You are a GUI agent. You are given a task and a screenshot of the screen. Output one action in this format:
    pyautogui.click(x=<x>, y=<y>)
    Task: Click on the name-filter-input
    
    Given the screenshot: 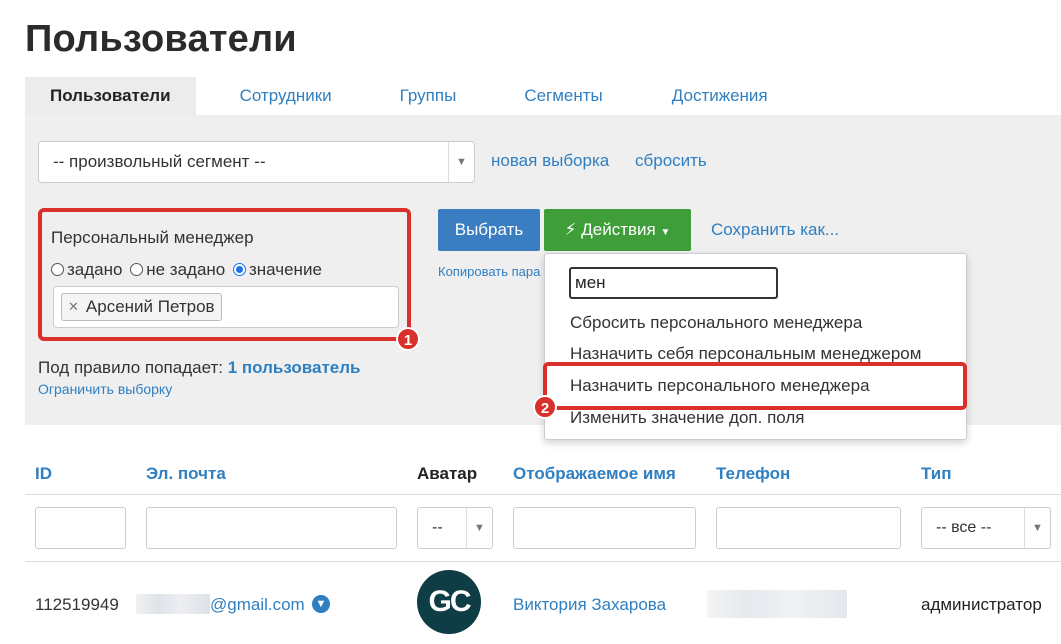 What is the action you would take?
    pyautogui.click(x=604, y=528)
    